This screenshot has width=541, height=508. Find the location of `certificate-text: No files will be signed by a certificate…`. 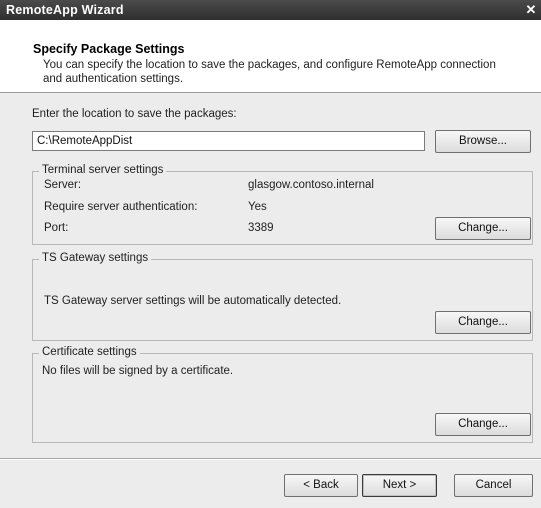

certificate-text: No files will be signed by a certificate… is located at coordinates (138, 371).